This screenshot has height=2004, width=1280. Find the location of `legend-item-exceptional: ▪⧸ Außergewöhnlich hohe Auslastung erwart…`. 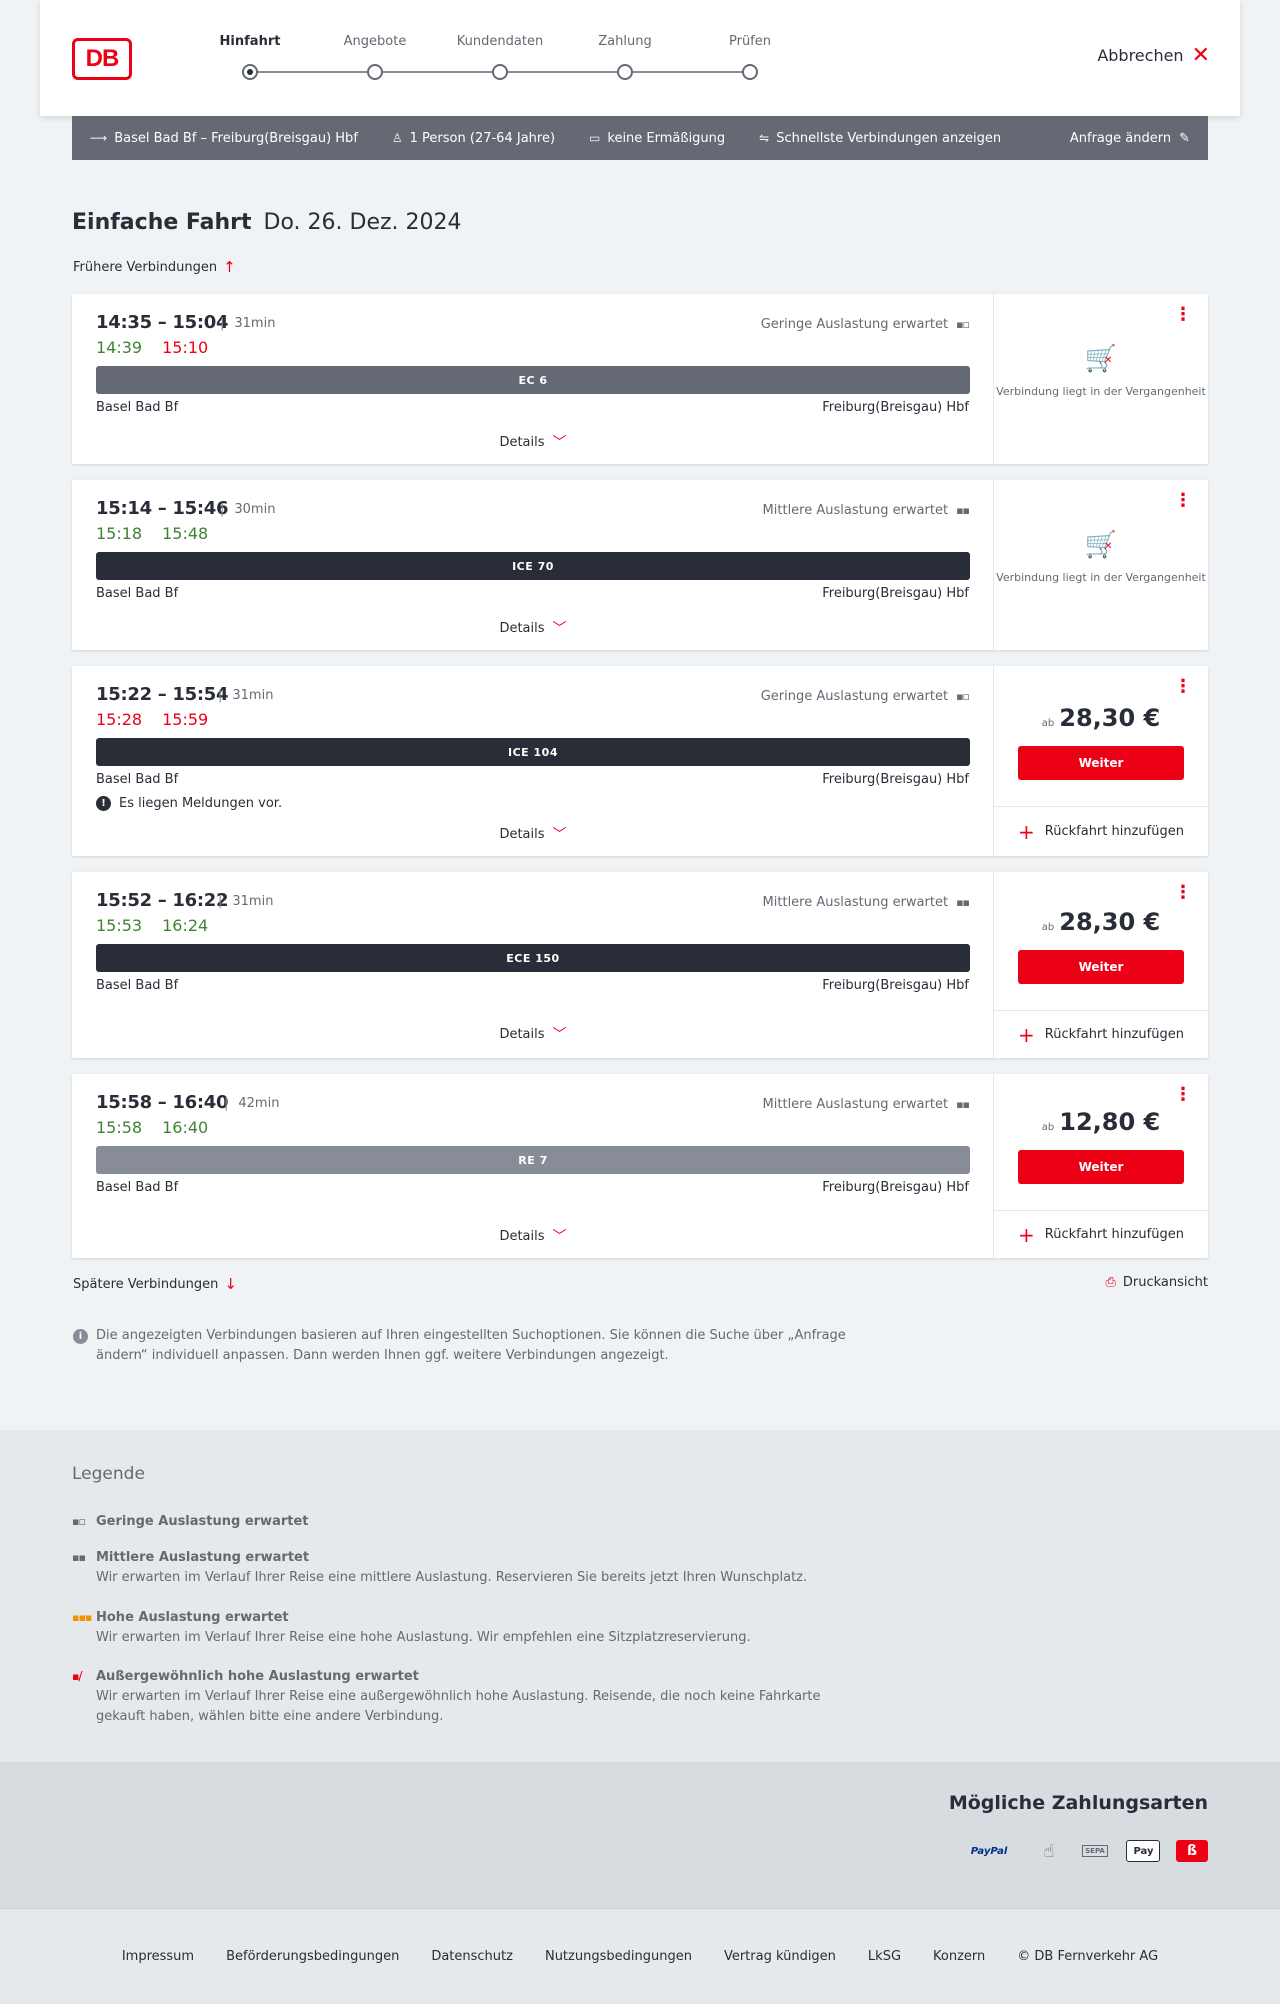

legend-item-exceptional: ▪⧸ Außergewöhnlich hohe Auslastung erwart… is located at coordinates (472, 1697).